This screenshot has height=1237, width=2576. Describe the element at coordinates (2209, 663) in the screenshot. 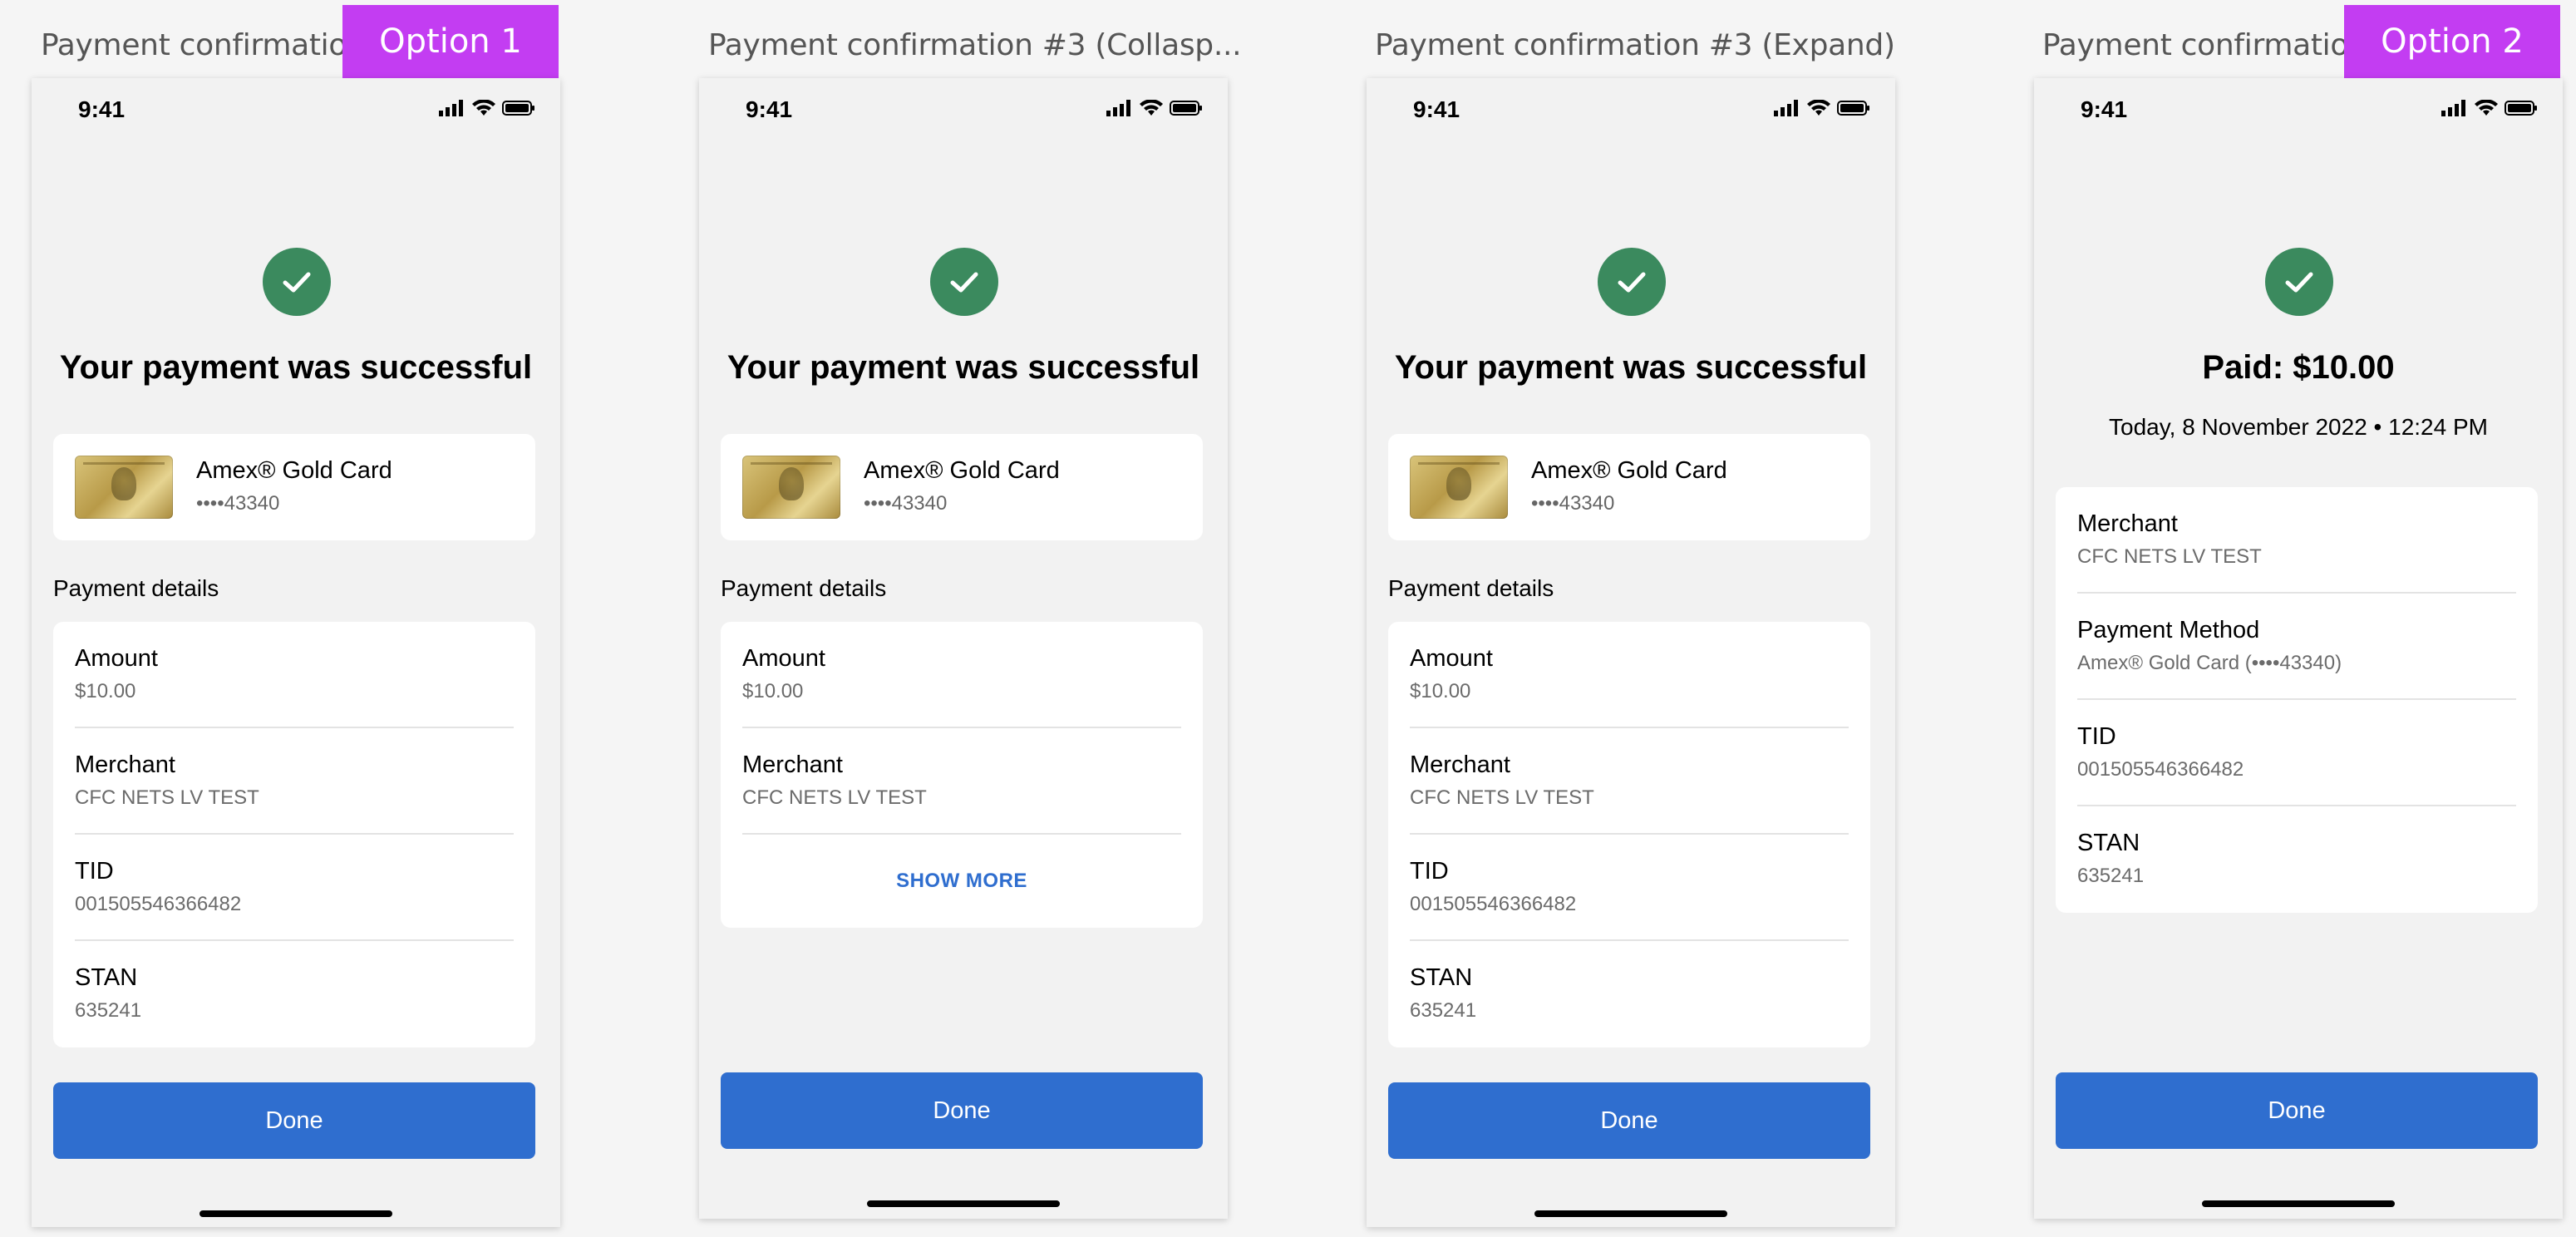

I see `detail-value: Amex® Gold Card (••••43340)` at that location.